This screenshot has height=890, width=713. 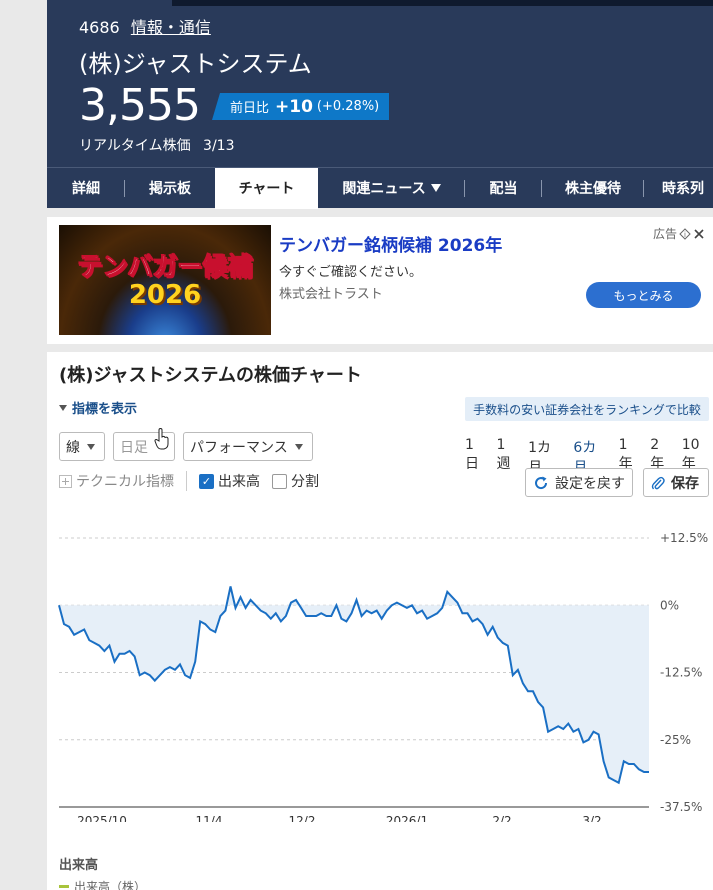 What do you see at coordinates (219, 146) in the screenshot?
I see `price-date: 3/13` at bounding box center [219, 146].